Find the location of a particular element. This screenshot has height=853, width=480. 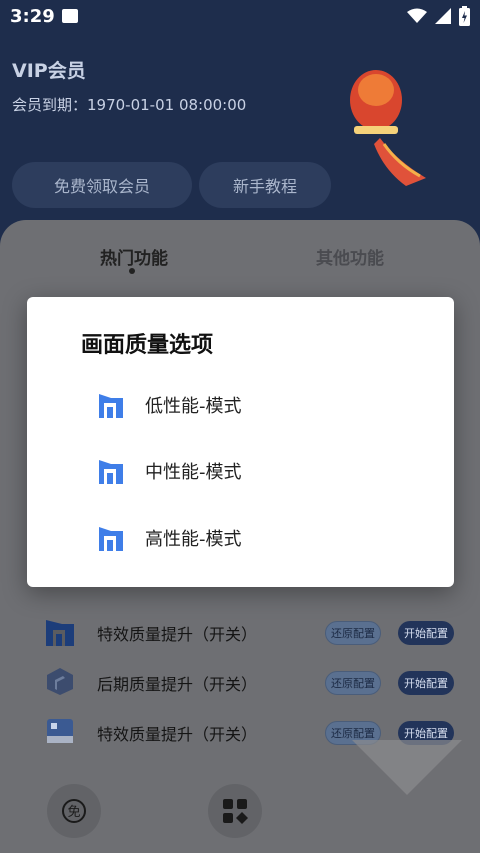

apps-nav-button is located at coordinates (235, 811).